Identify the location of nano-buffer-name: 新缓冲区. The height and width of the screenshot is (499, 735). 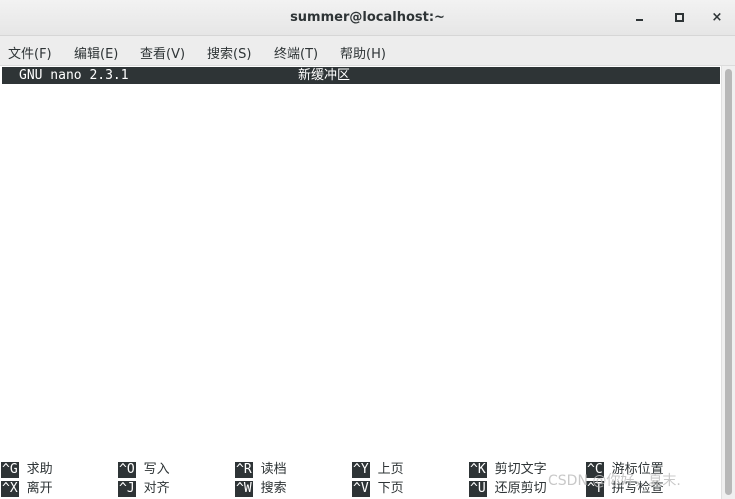
(324, 75).